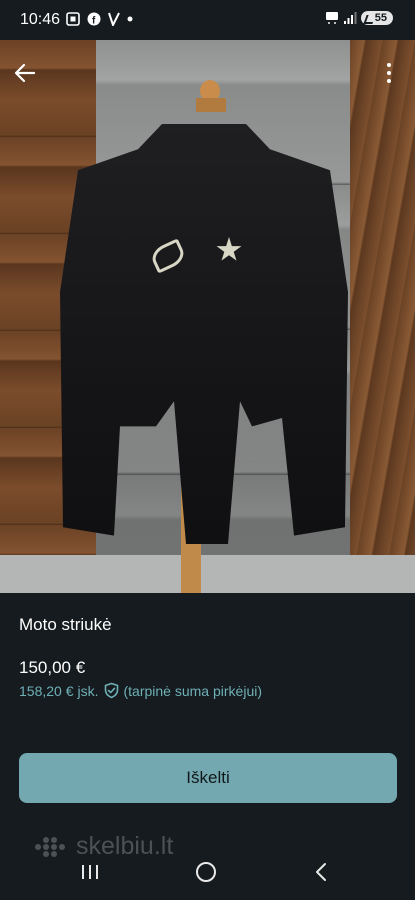  I want to click on home-icon, so click(206, 872).